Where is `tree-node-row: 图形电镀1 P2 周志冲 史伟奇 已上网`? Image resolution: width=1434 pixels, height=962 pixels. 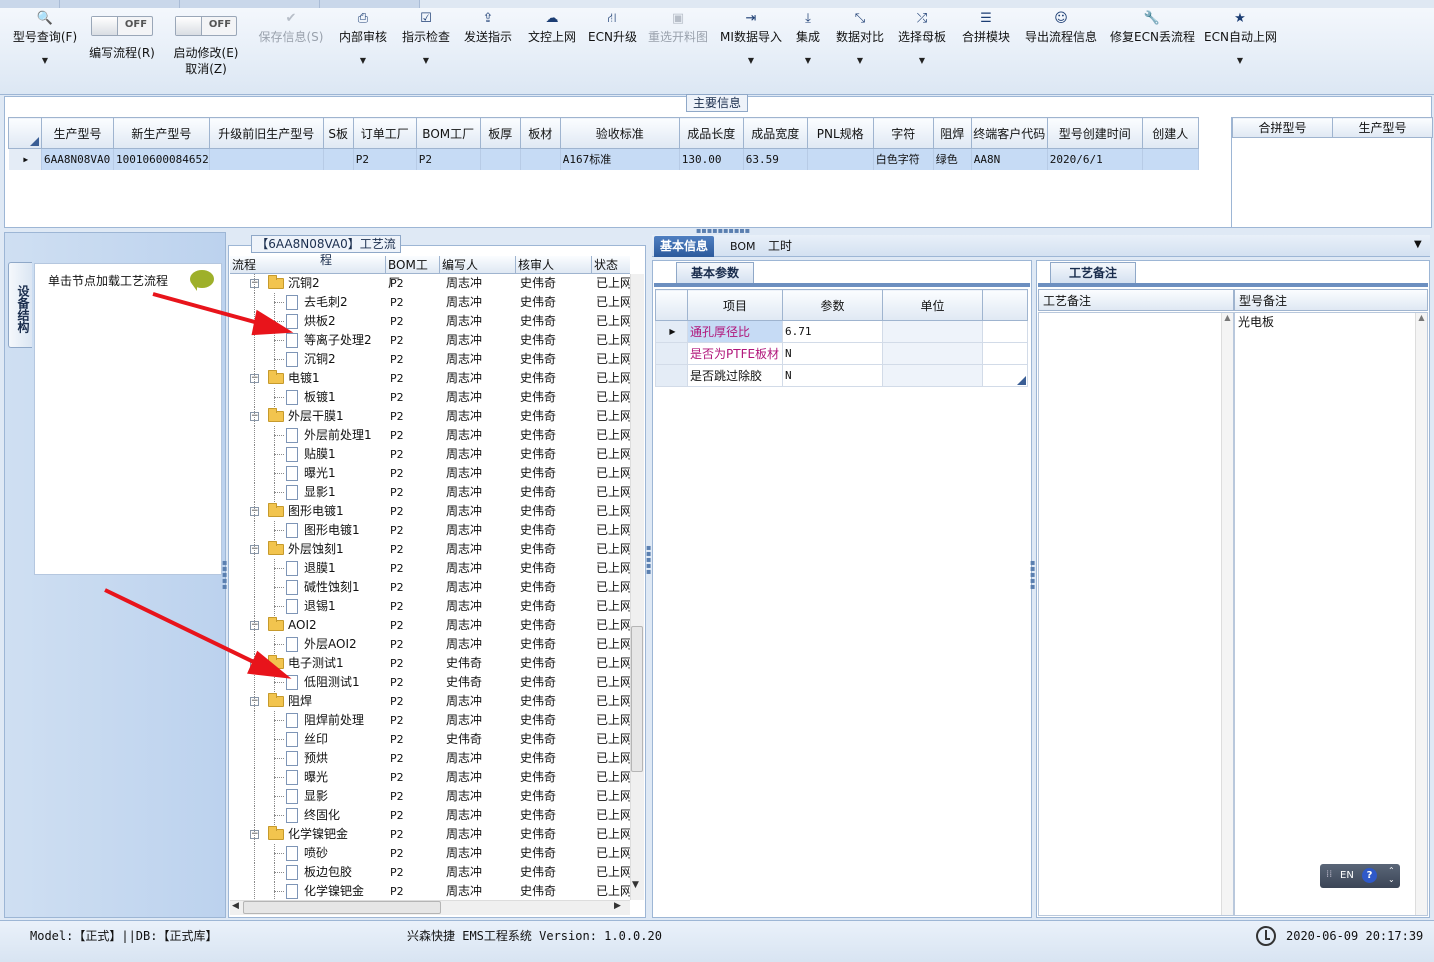
tree-node-row: 图形电镀1 P2 周志冲 史伟奇 已上网 is located at coordinates (430, 530).